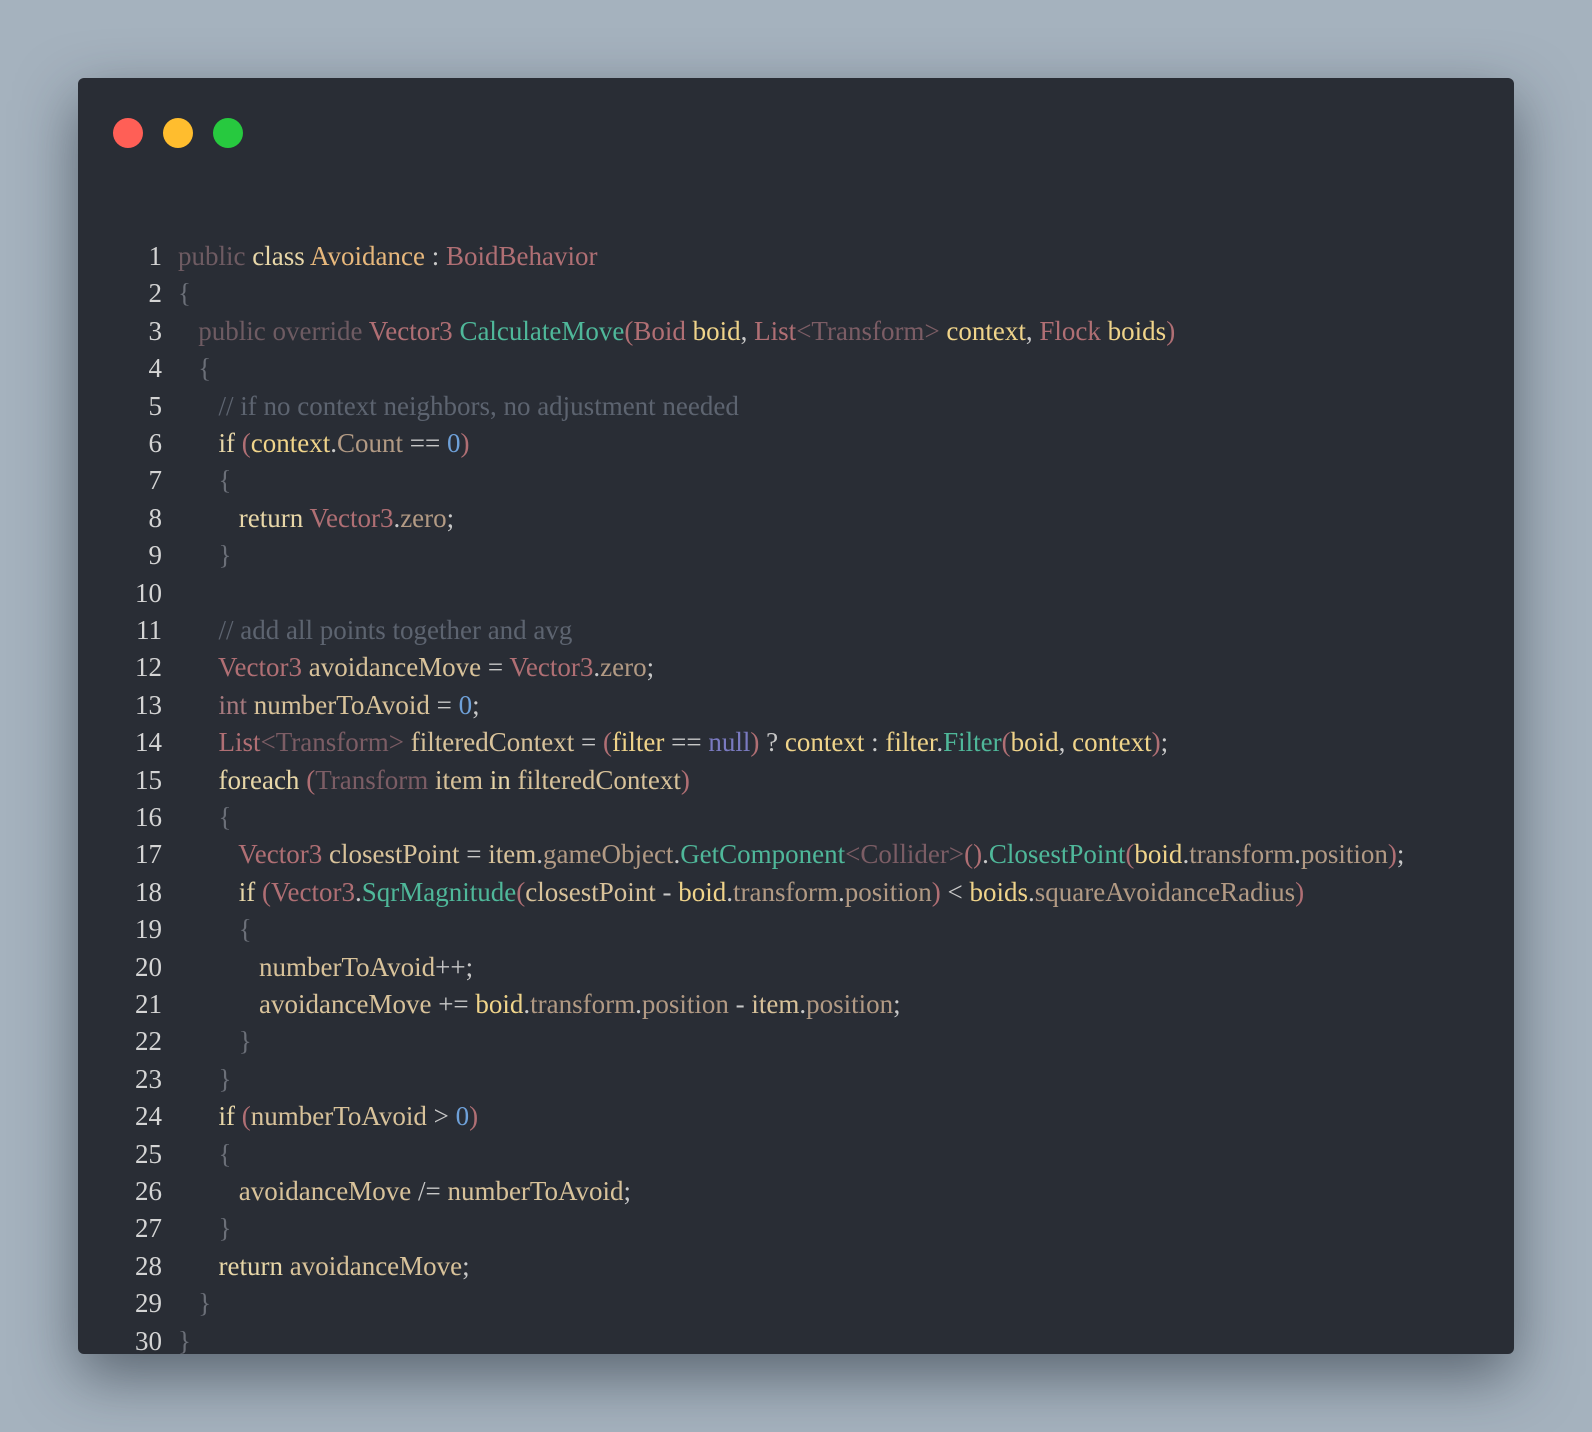 The image size is (1592, 1432). What do you see at coordinates (148, 742) in the screenshot?
I see `line-number: 14` at bounding box center [148, 742].